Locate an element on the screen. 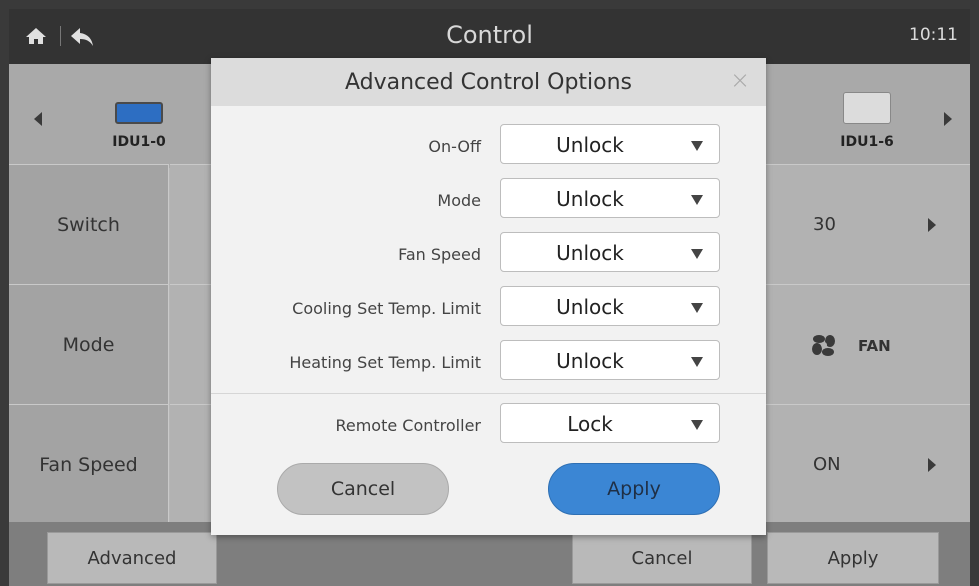 The image size is (979, 586). cancel-button: Cancel is located at coordinates (662, 558).